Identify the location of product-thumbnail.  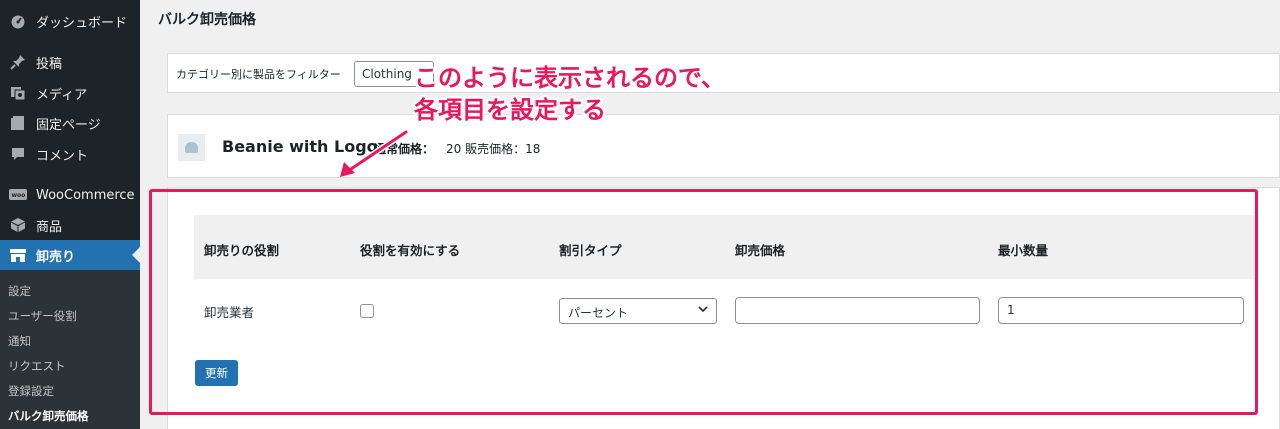
(191, 147).